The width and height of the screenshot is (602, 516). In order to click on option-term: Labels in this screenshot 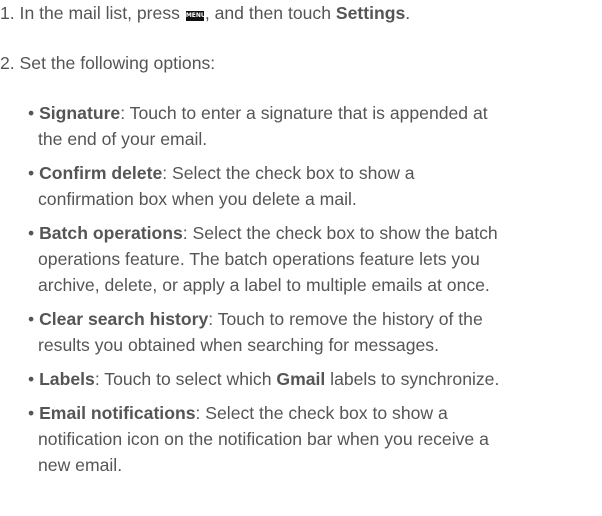, I will do `click(67, 379)`.